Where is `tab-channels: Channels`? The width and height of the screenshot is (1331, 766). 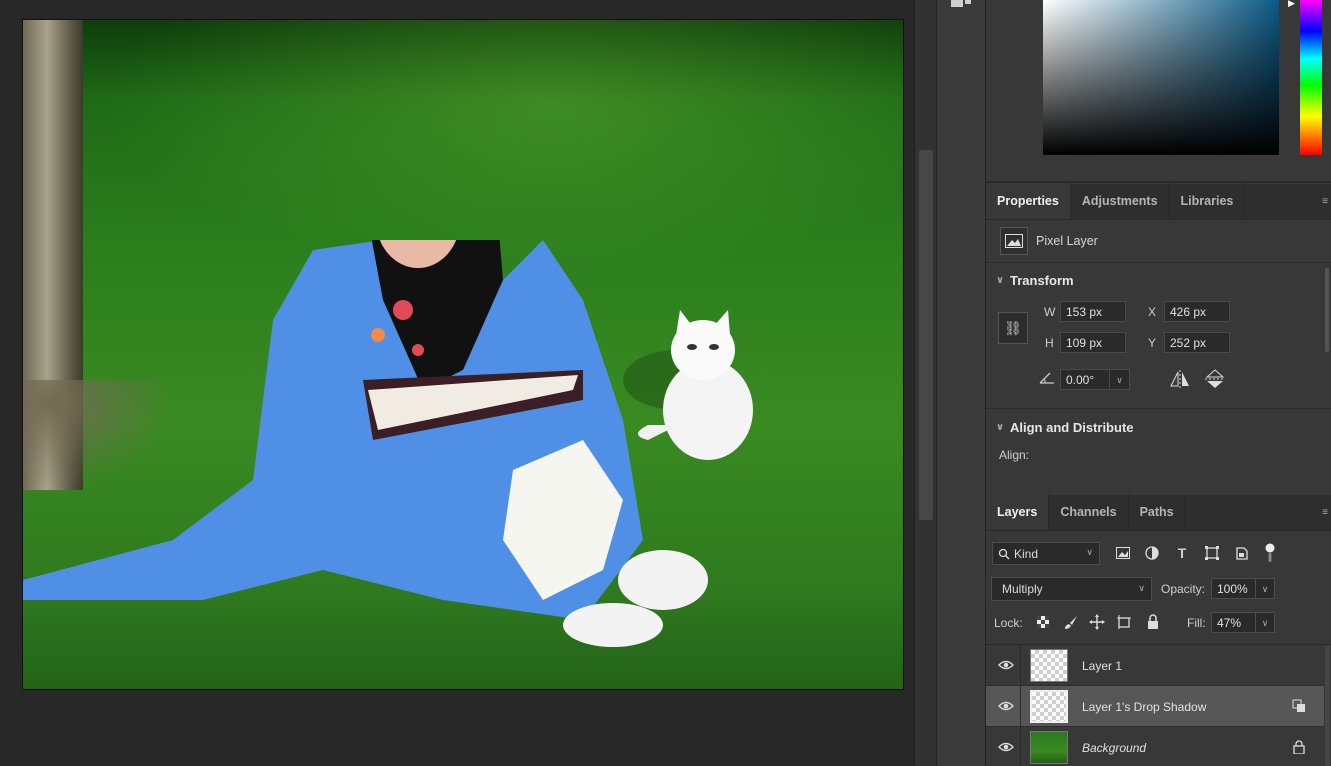
tab-channels: Channels is located at coordinates (1089, 512).